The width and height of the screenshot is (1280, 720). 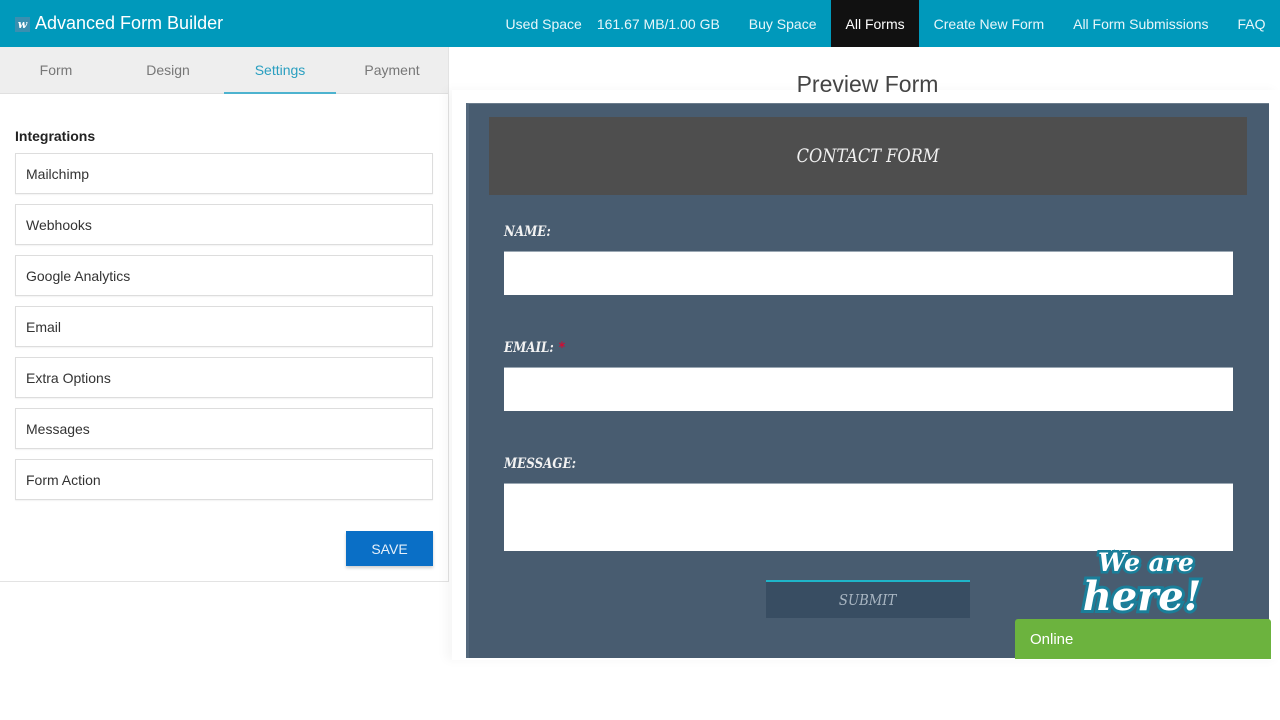 What do you see at coordinates (129, 23) in the screenshot?
I see `app-title: Advanced Form Builder` at bounding box center [129, 23].